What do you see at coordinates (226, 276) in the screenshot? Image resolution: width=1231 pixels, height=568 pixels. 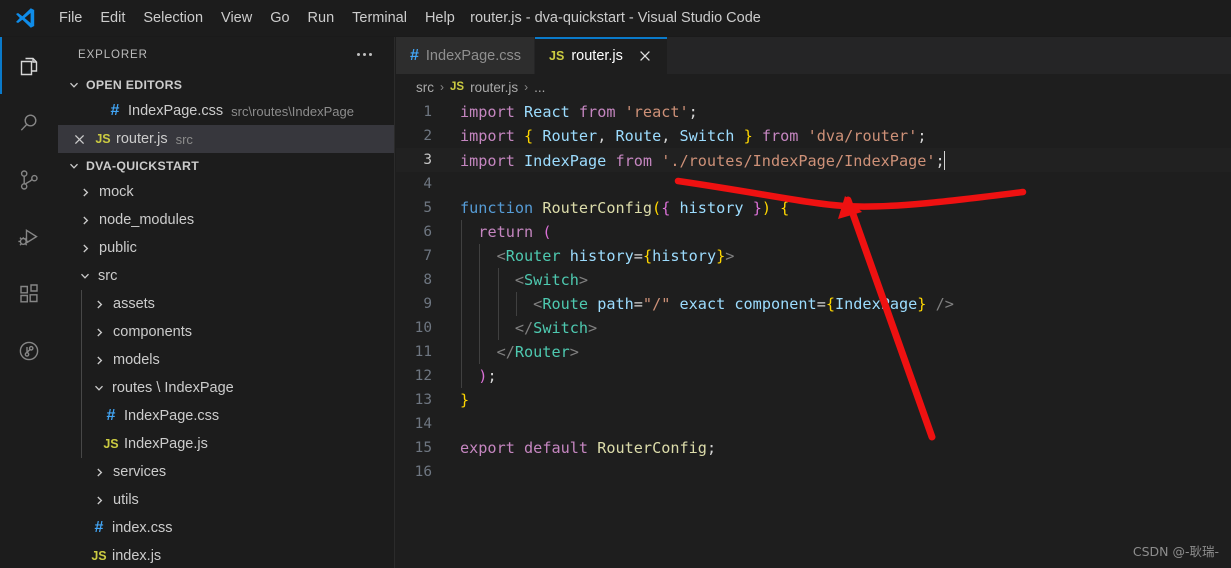 I see `tree-item-folder: src` at bounding box center [226, 276].